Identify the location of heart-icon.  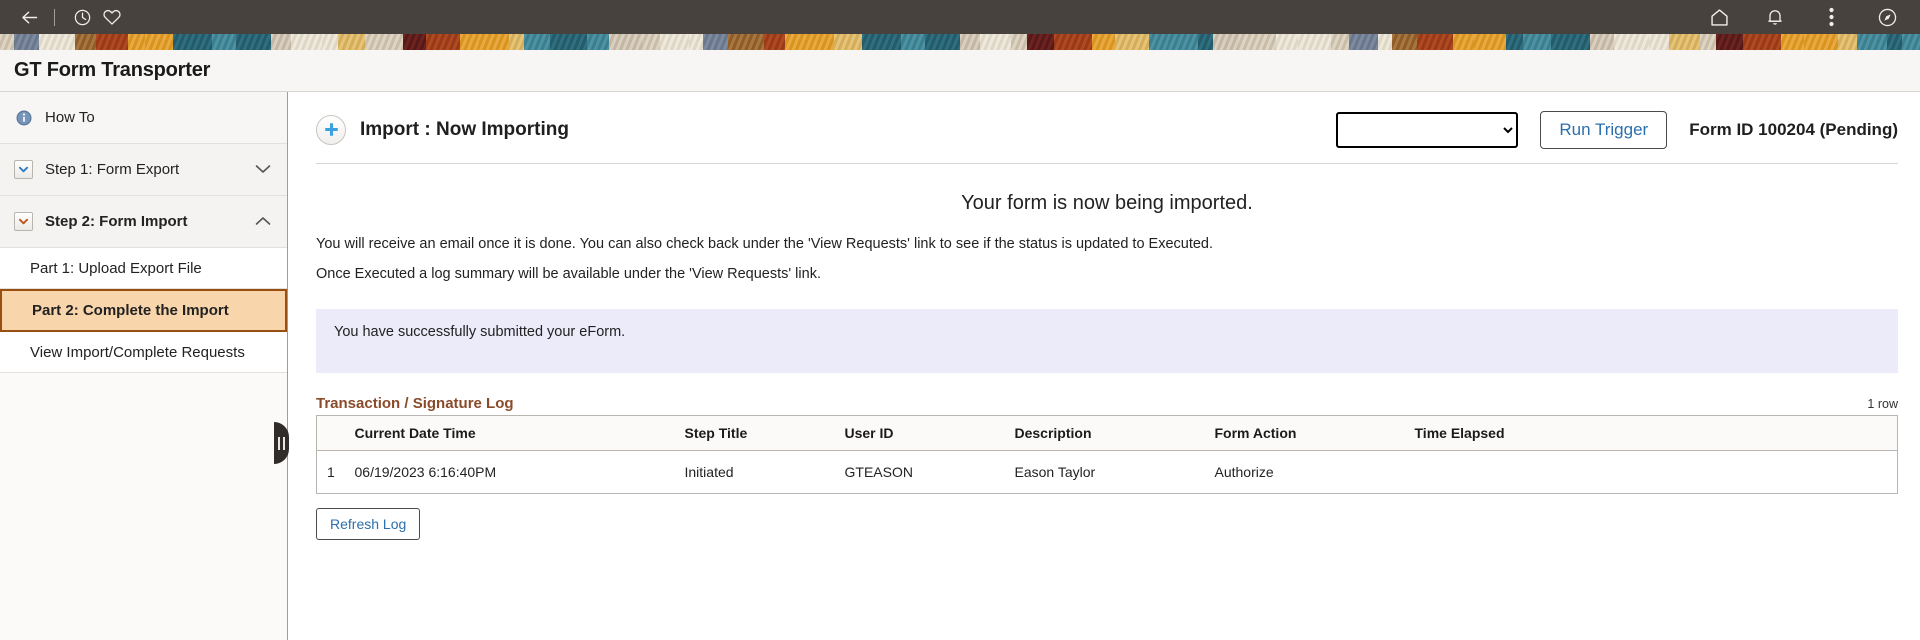
(112, 17).